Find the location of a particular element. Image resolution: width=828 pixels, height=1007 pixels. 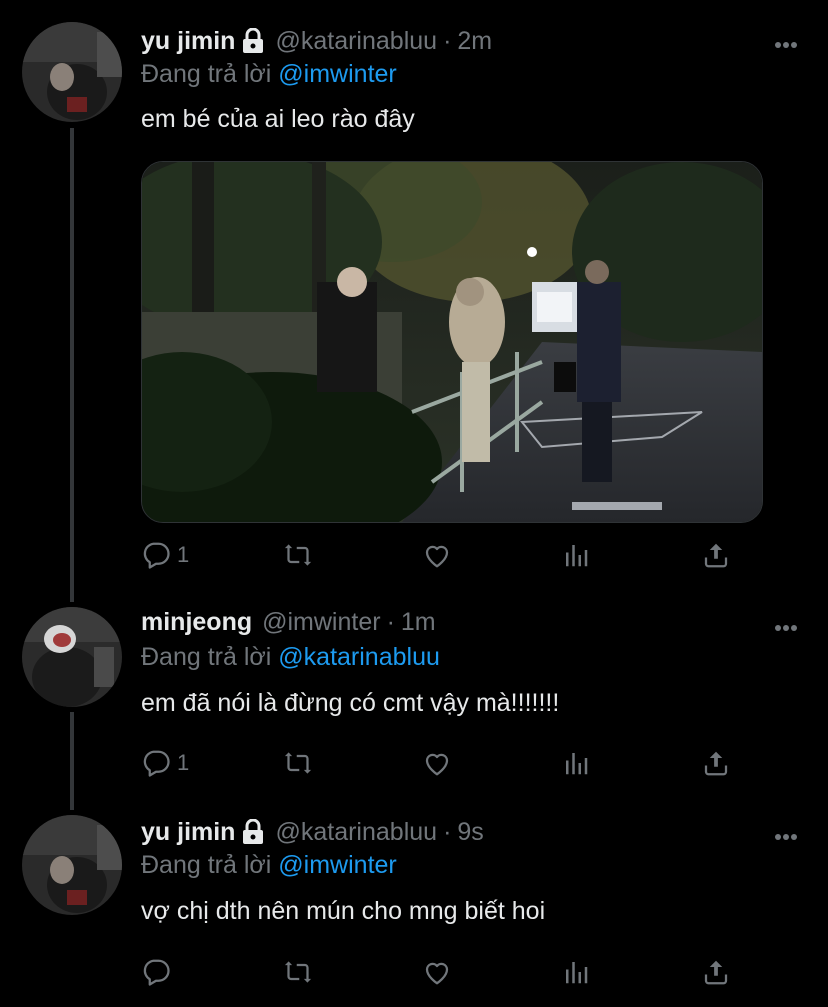

replying-to: Đang trả lời @katarinabluu is located at coordinates (290, 657).